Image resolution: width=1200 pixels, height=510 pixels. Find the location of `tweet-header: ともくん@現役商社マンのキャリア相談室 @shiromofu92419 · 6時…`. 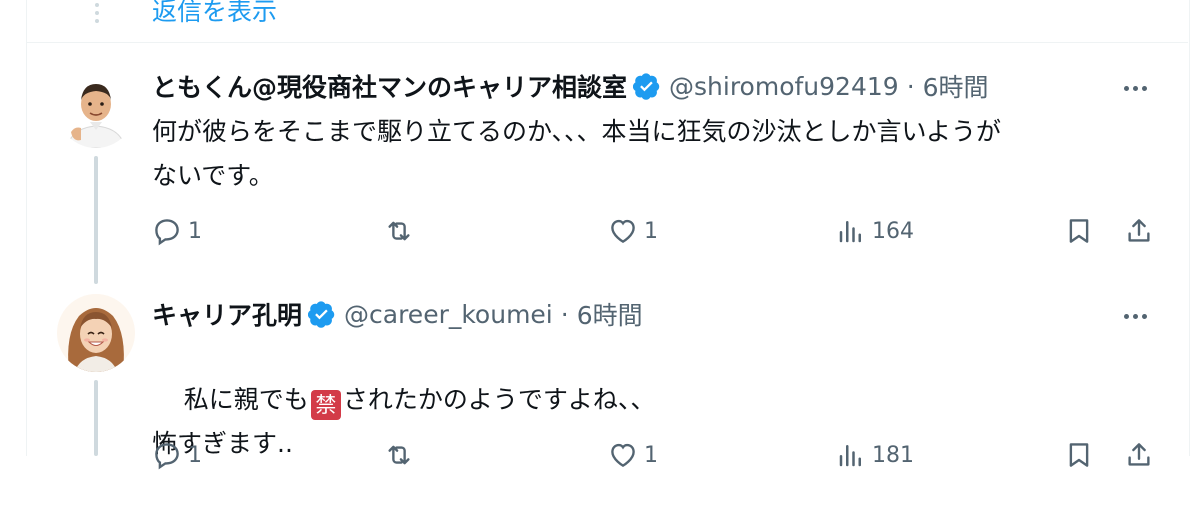

tweet-header: ともくん@現役商社マンのキャリア相談室 @shiromofu92419 · 6時… is located at coordinates (570, 86).